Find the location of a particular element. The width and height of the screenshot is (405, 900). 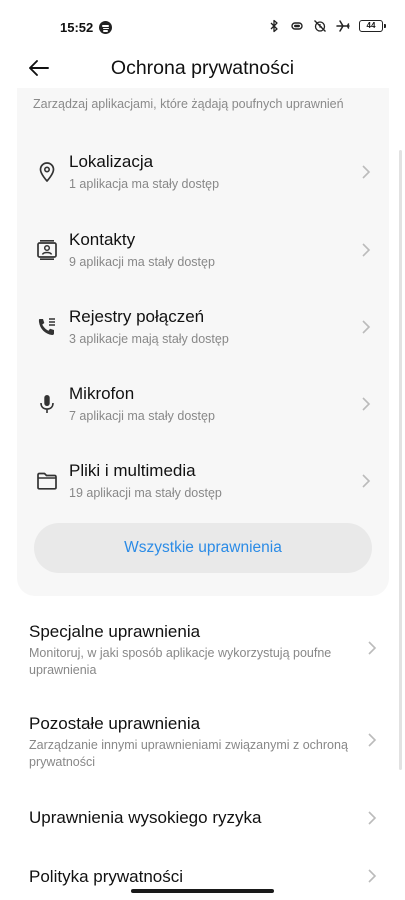

high-risk-permissions-item: Uprawnienia wysokiego ryzyka is located at coordinates (202, 818).